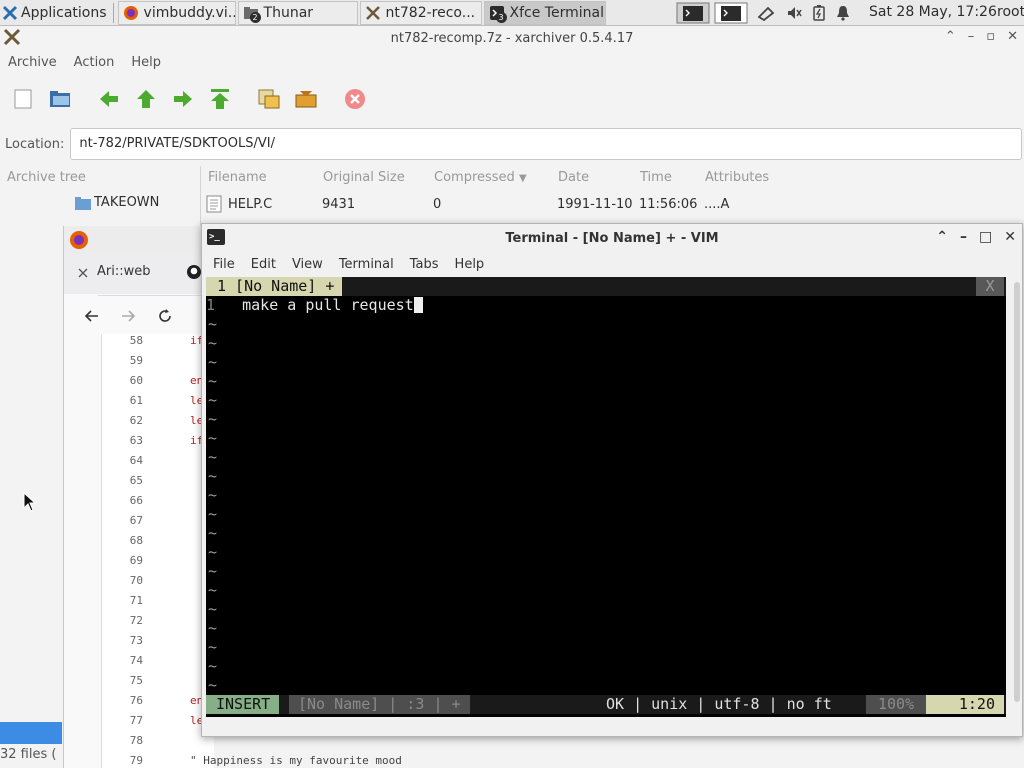  I want to click on battery-icon, so click(819, 13).